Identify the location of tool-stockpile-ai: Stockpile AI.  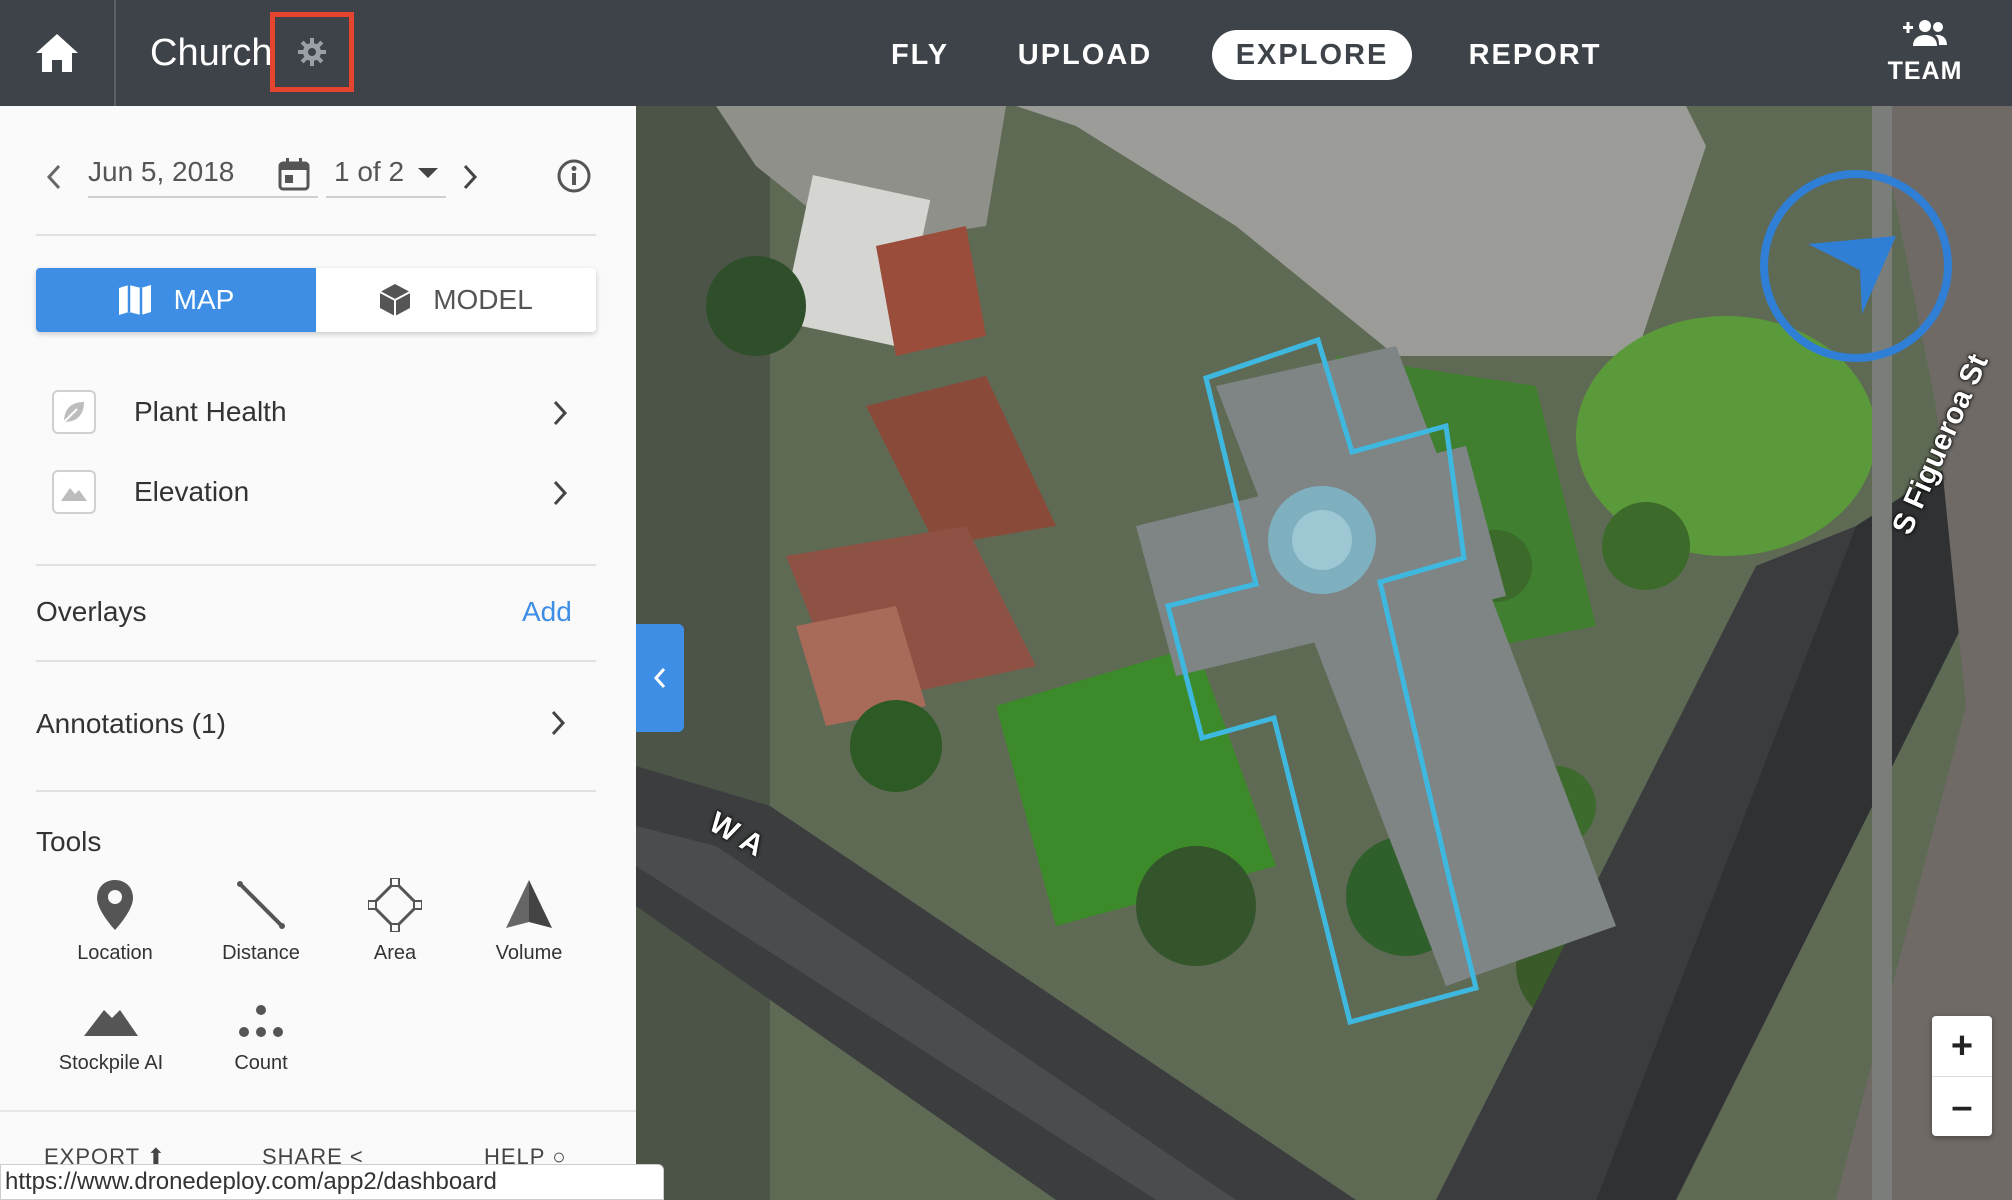
(111, 1038).